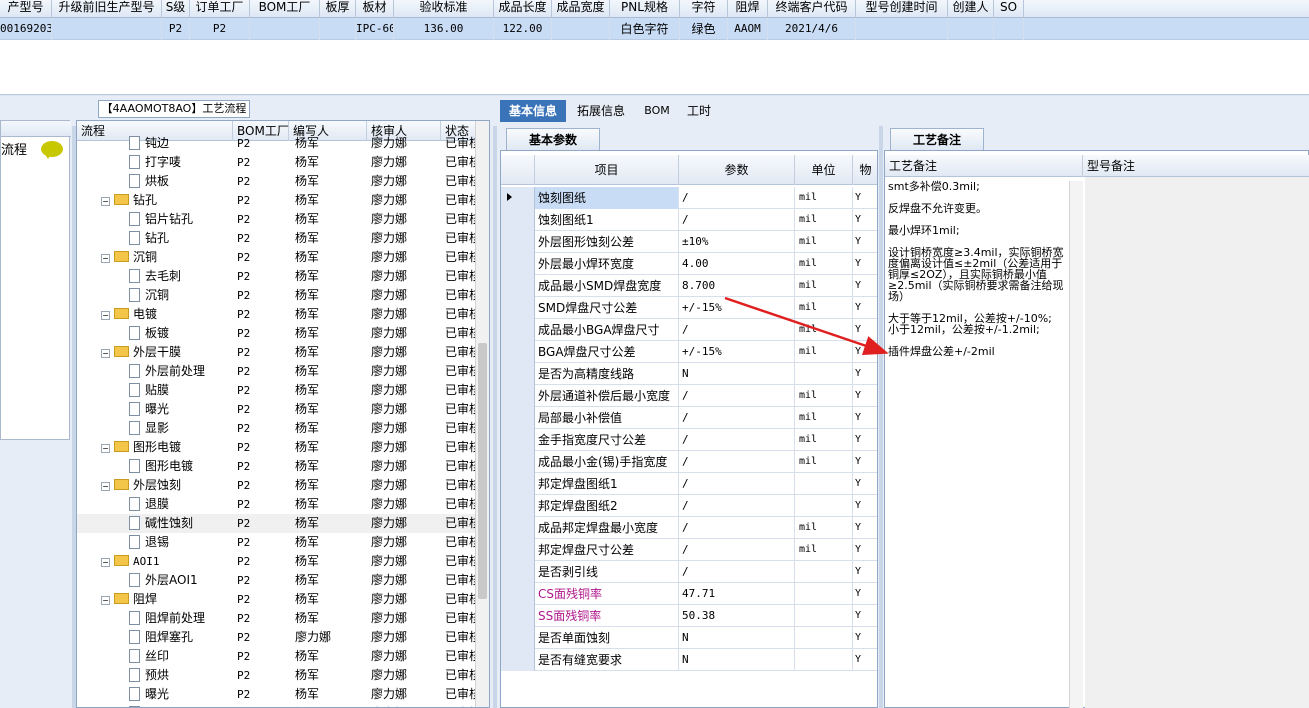 The width and height of the screenshot is (1309, 708). What do you see at coordinates (279, 390) in the screenshot?
I see `tree-row: 贴膜 P2 杨军 廖力娜 已审核` at bounding box center [279, 390].